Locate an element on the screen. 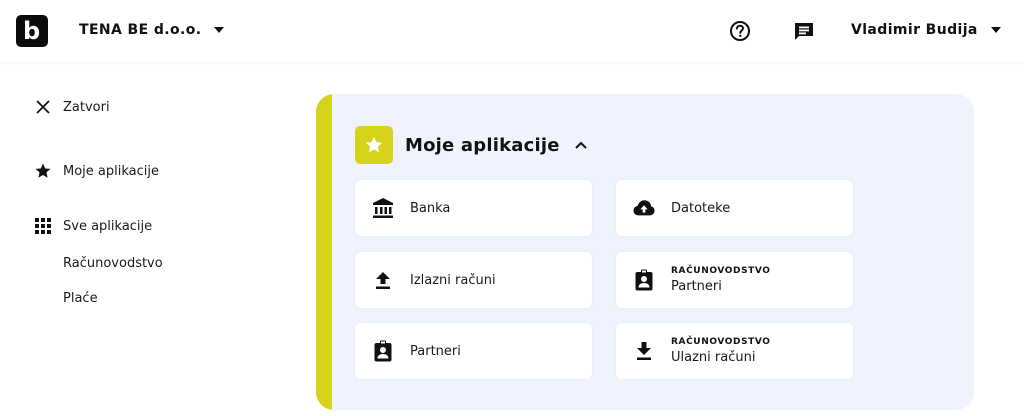 The width and height of the screenshot is (1024, 416). sidebar-item-all-apps: Sve aplikacije is located at coordinates (93, 226).